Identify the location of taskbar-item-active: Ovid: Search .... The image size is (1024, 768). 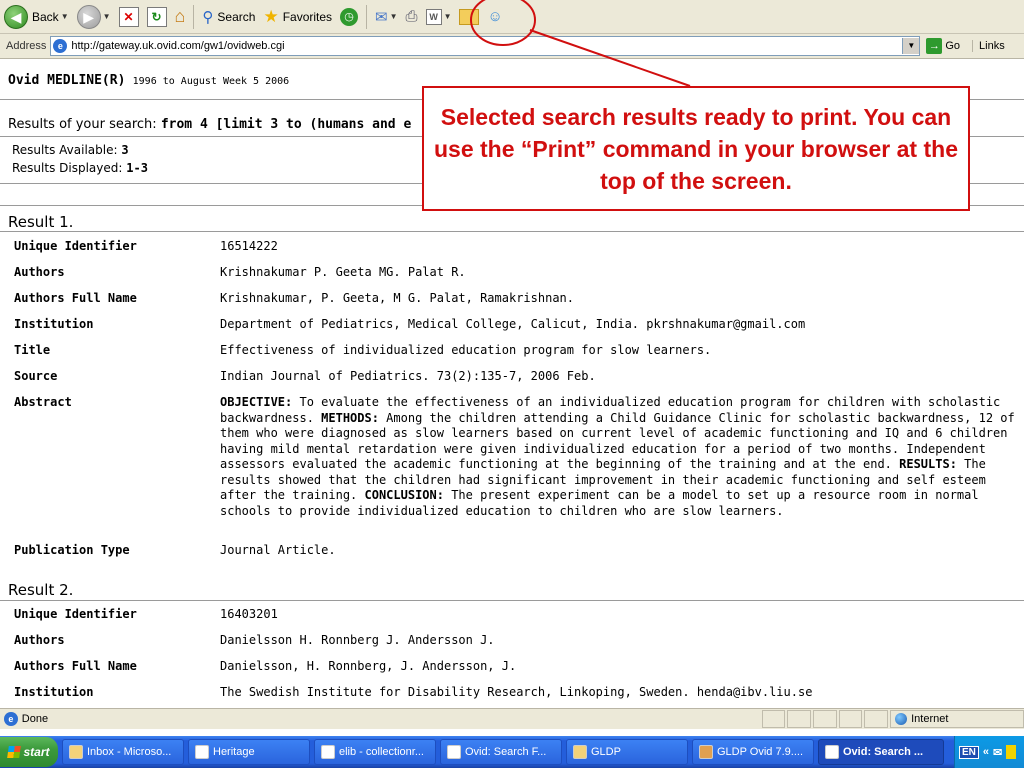
(881, 752).